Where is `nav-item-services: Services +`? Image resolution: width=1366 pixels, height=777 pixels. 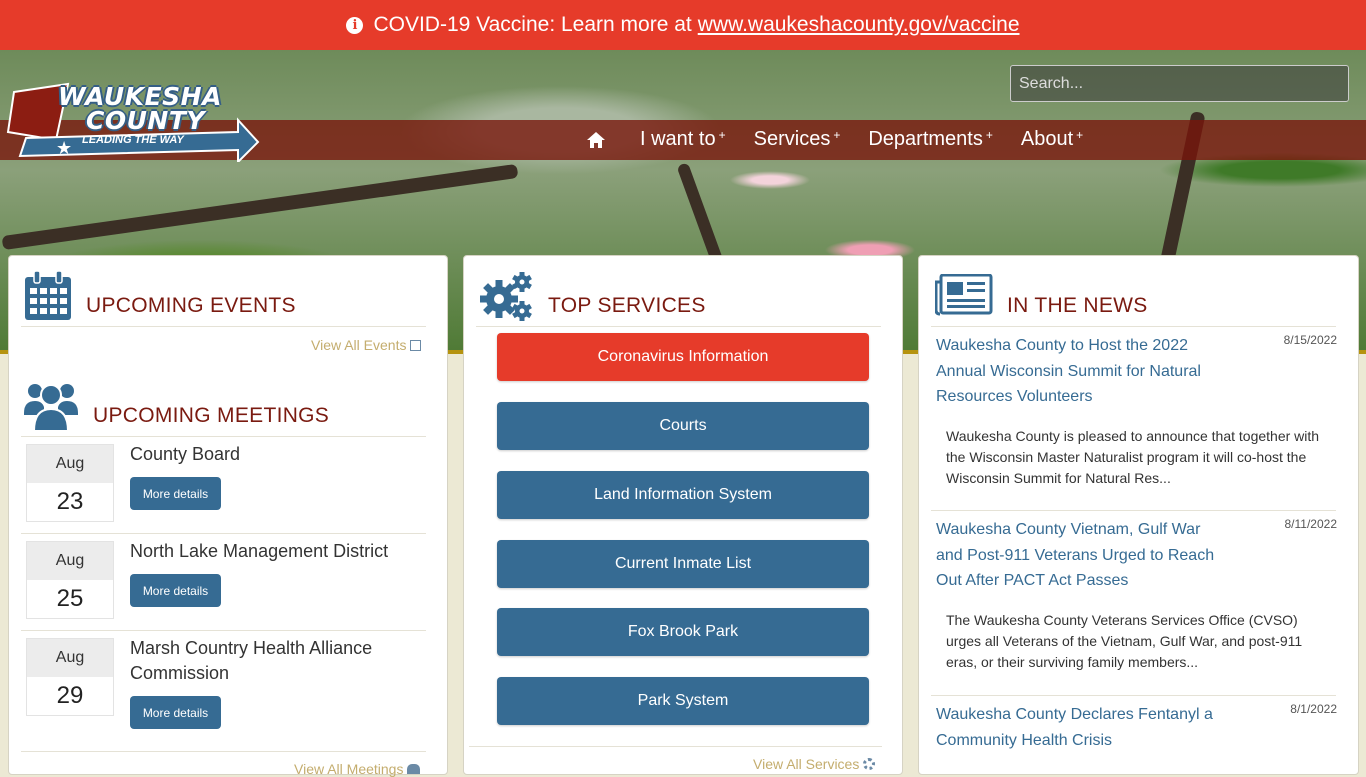 nav-item-services: Services + is located at coordinates (797, 139).